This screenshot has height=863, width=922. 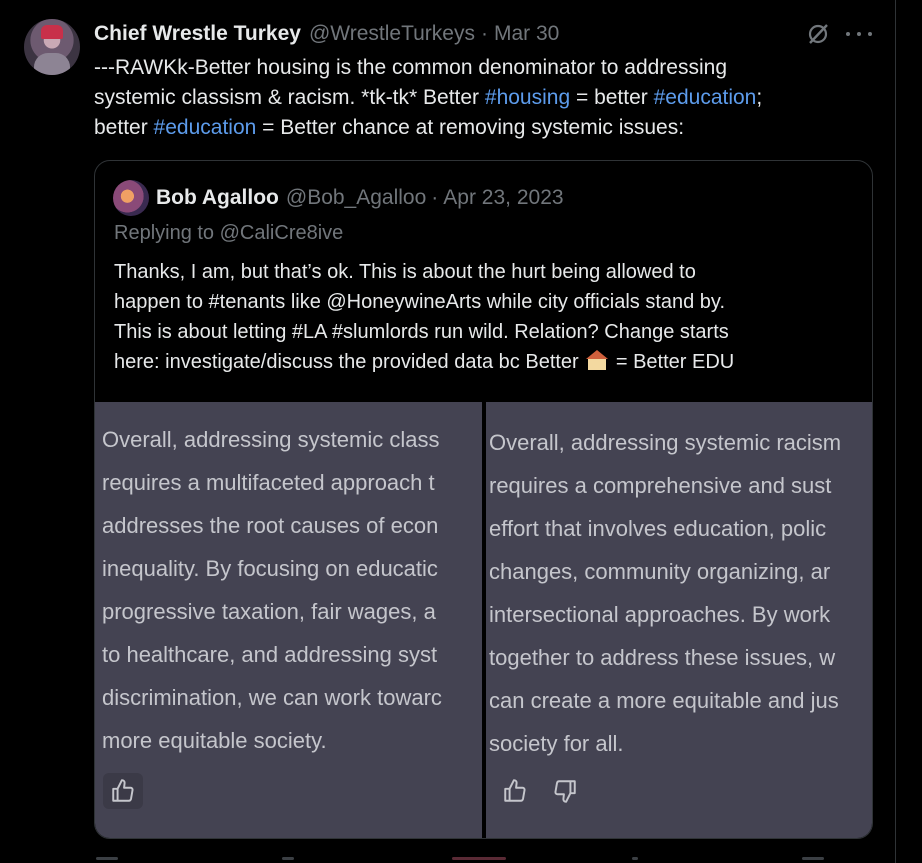 What do you see at coordinates (392, 34) in the screenshot?
I see `author-handle: @WrestleTurkeys` at bounding box center [392, 34].